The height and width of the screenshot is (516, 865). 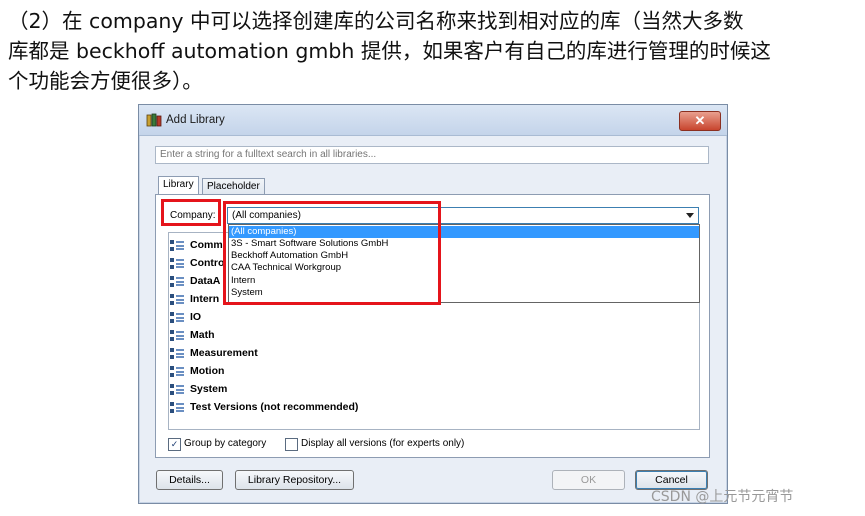 I want to click on tree-item-label: System, so click(x=209, y=389).